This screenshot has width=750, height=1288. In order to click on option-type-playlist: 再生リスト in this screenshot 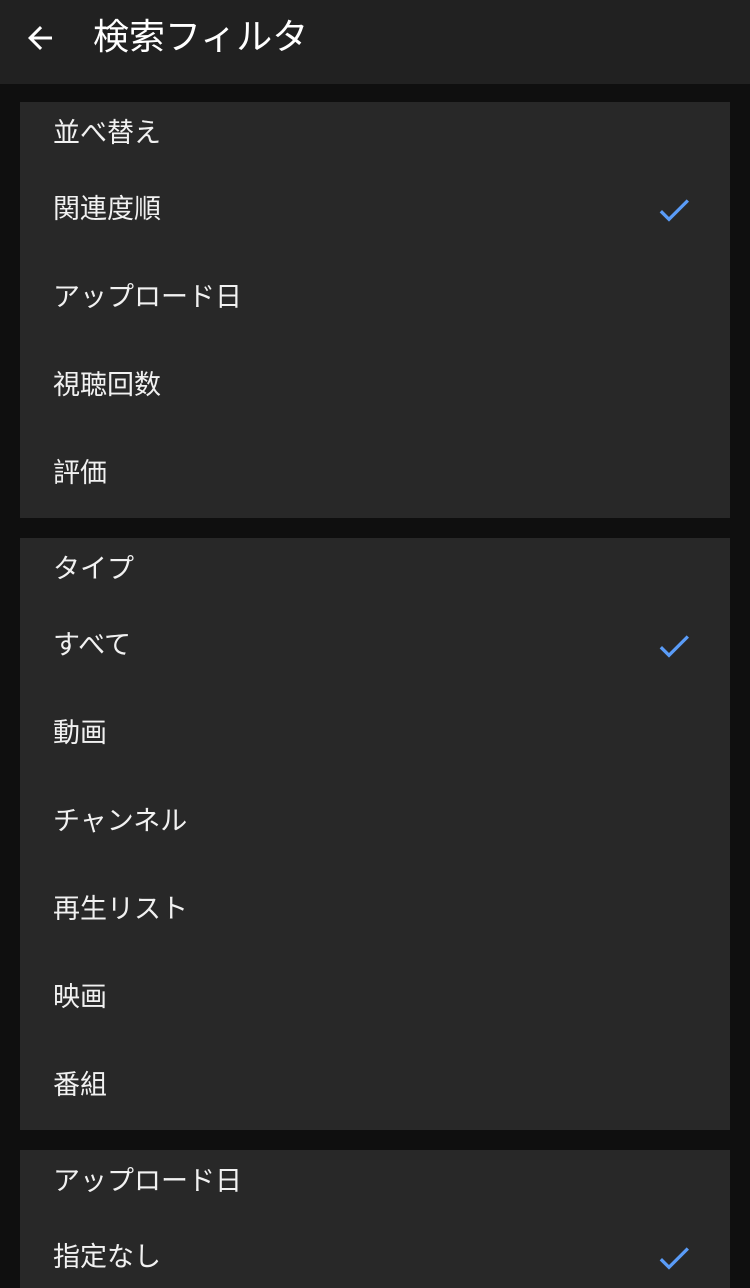, I will do `click(375, 910)`.